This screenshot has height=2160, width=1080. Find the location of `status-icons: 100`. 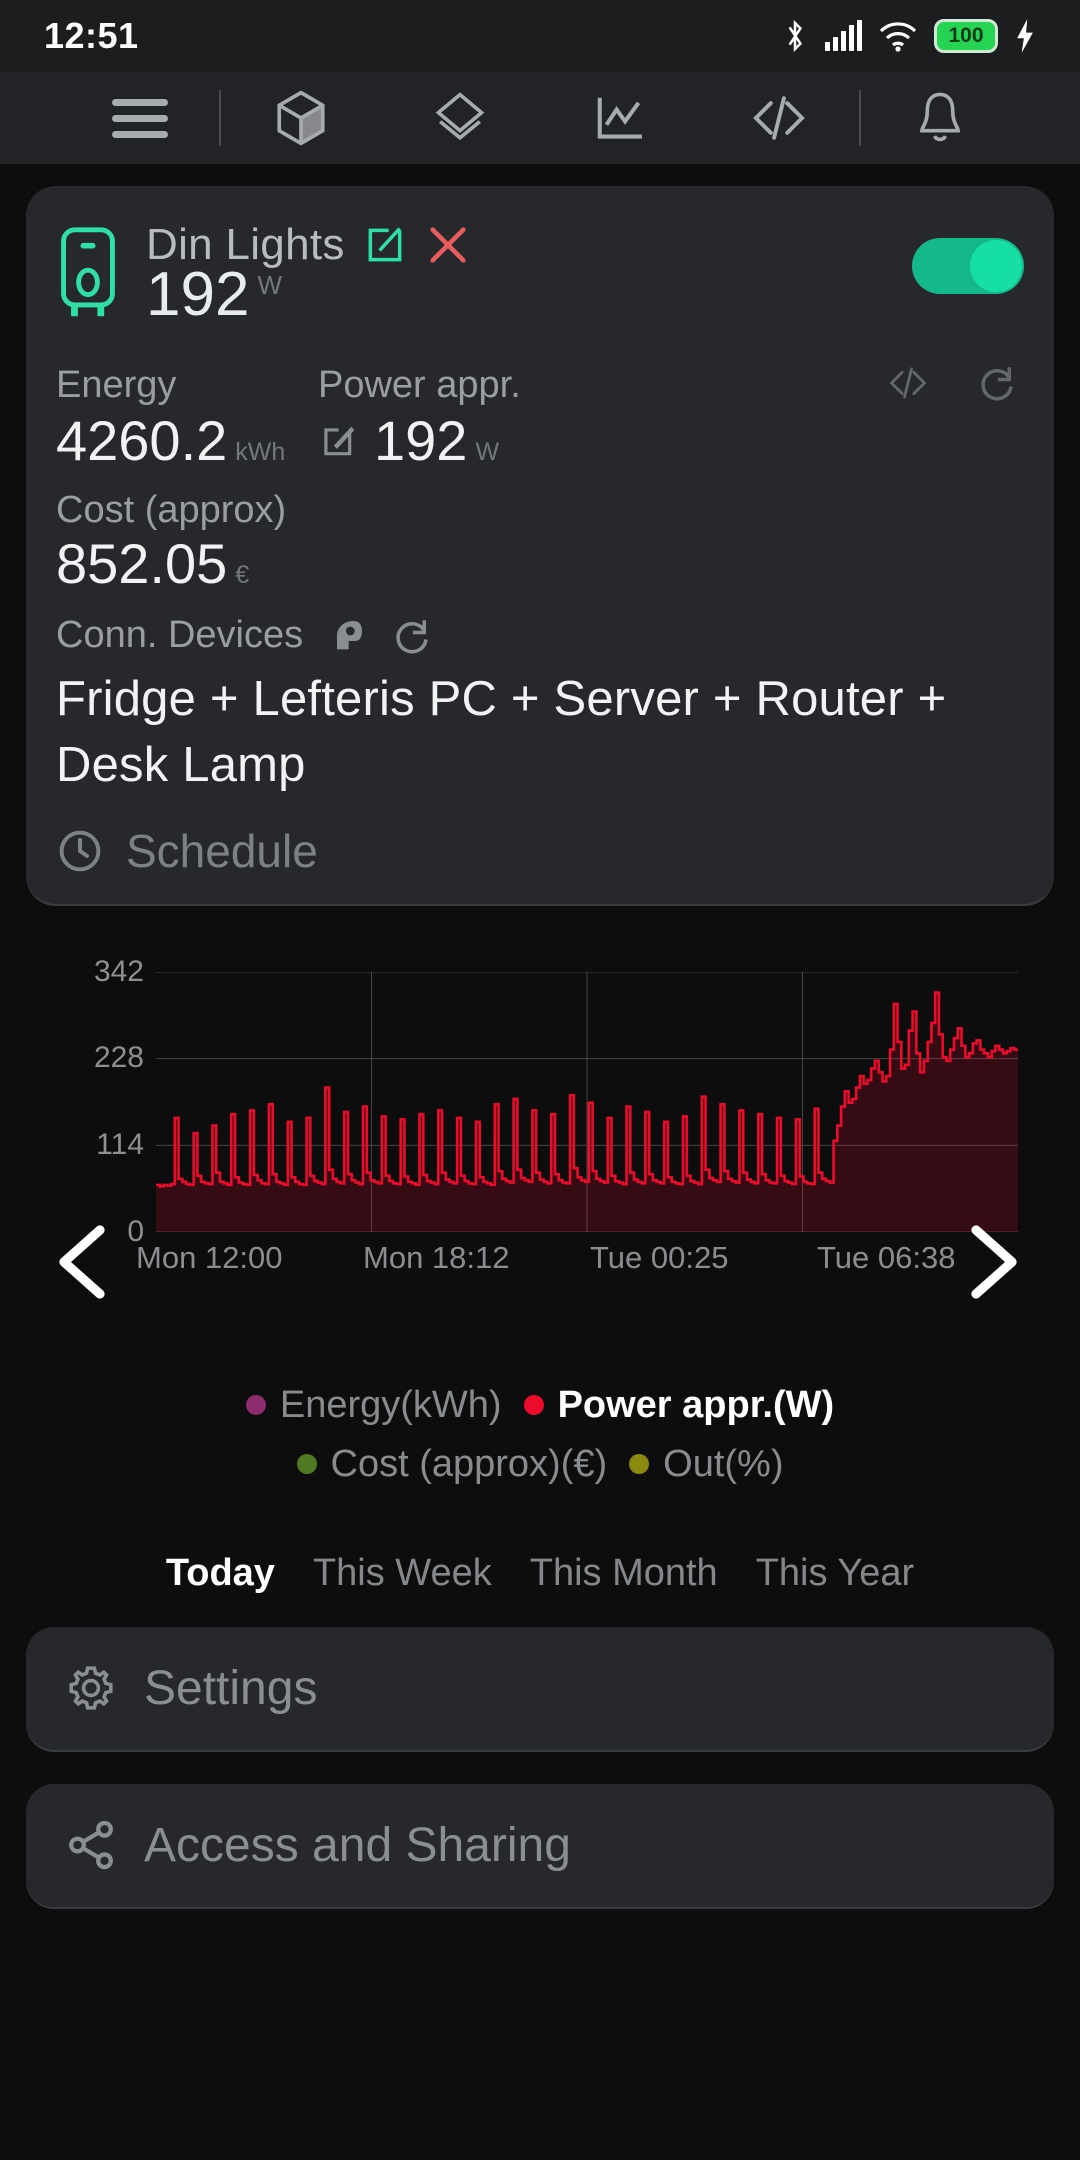

status-icons: 100 is located at coordinates (909, 36).